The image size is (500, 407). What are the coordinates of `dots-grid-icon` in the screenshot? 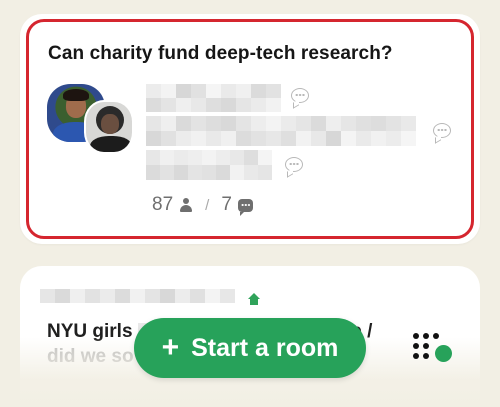 It's located at (434, 349).